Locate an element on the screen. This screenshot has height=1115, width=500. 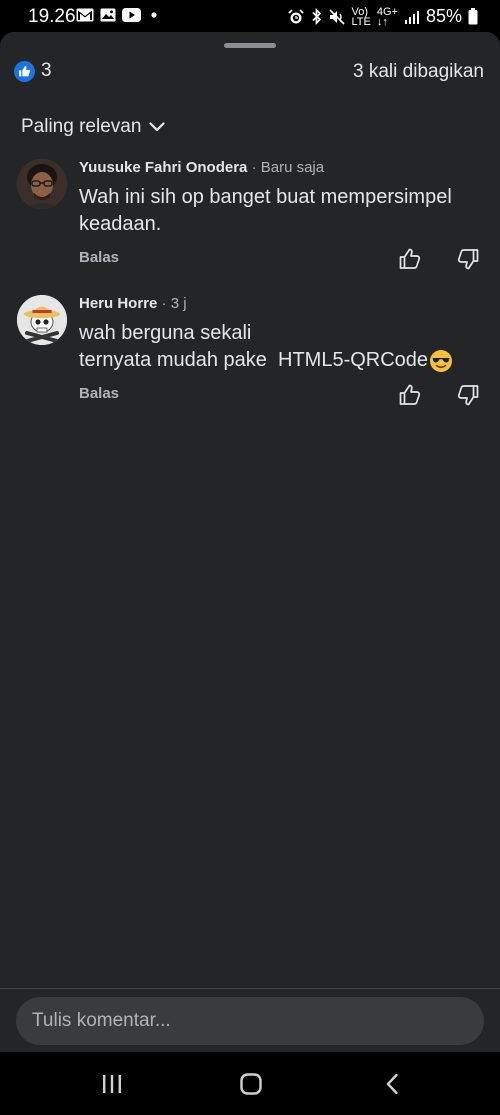
gmail-icon is located at coordinates (85, 15).